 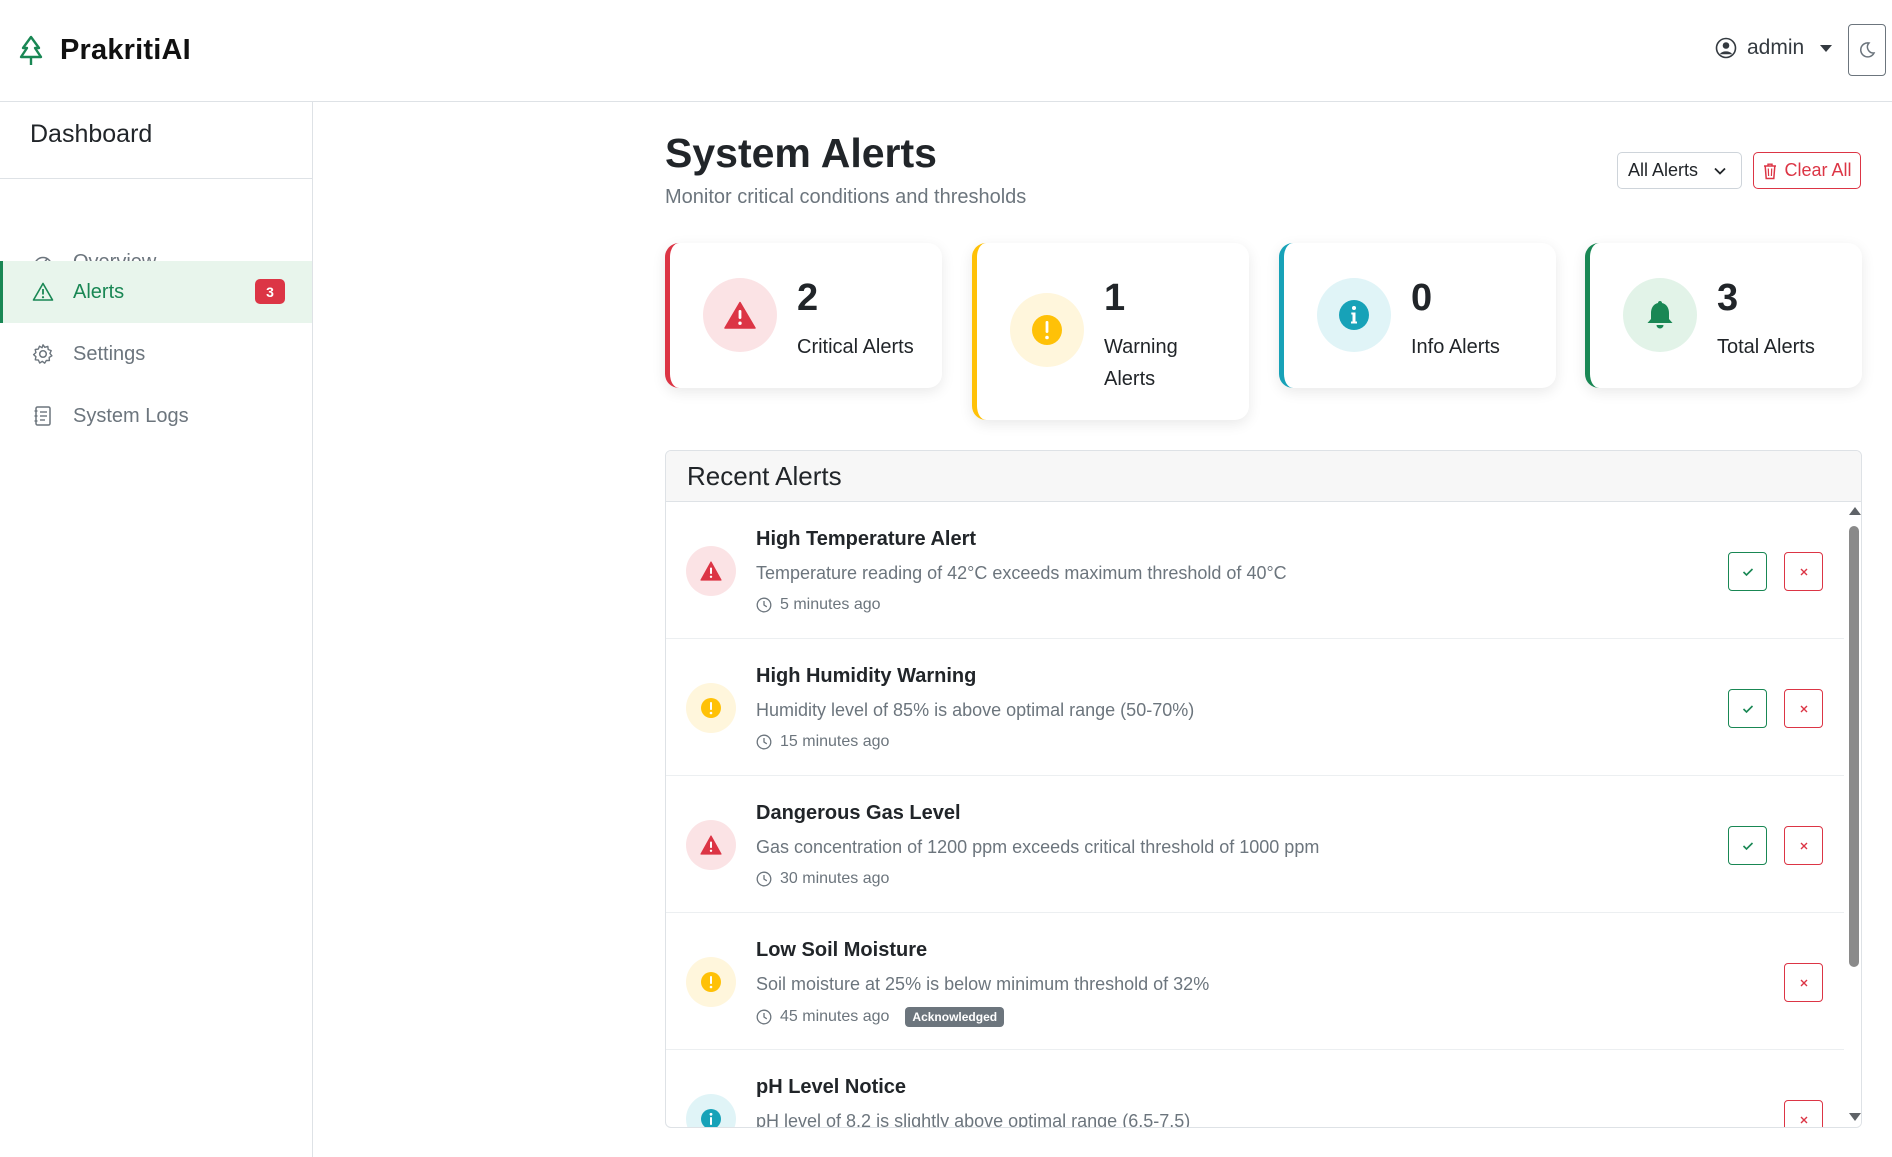 What do you see at coordinates (801, 153) in the screenshot?
I see `page-title: System Alerts` at bounding box center [801, 153].